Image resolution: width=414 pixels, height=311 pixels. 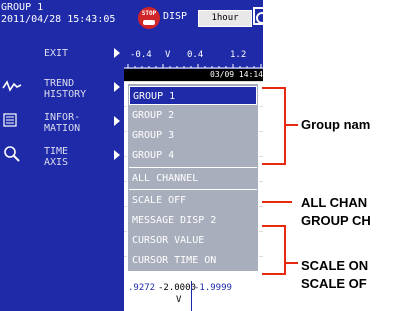 What do you see at coordinates (225, 18) in the screenshot?
I see `time-div-button: 1hour` at bounding box center [225, 18].